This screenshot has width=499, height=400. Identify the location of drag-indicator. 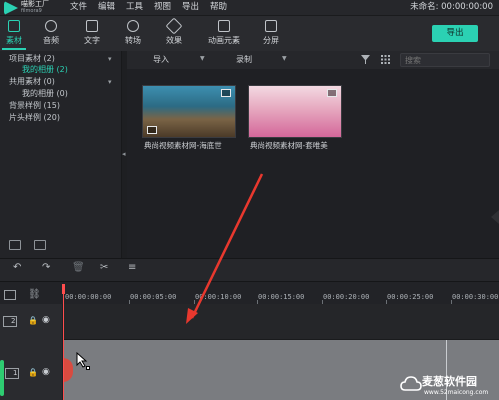
(88, 368).